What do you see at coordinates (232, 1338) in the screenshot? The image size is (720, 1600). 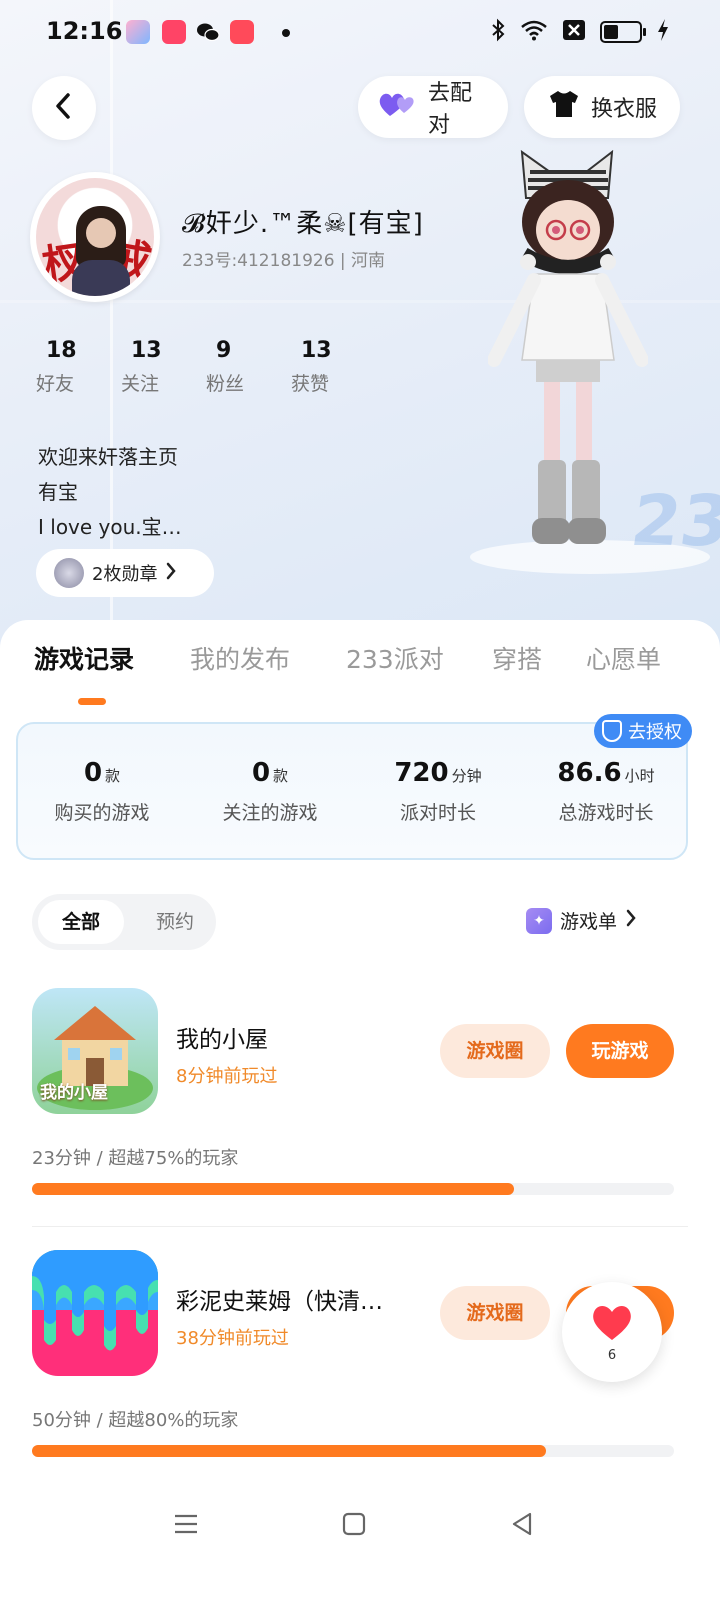 I see `game-last-played: 38分钟前玩过` at bounding box center [232, 1338].